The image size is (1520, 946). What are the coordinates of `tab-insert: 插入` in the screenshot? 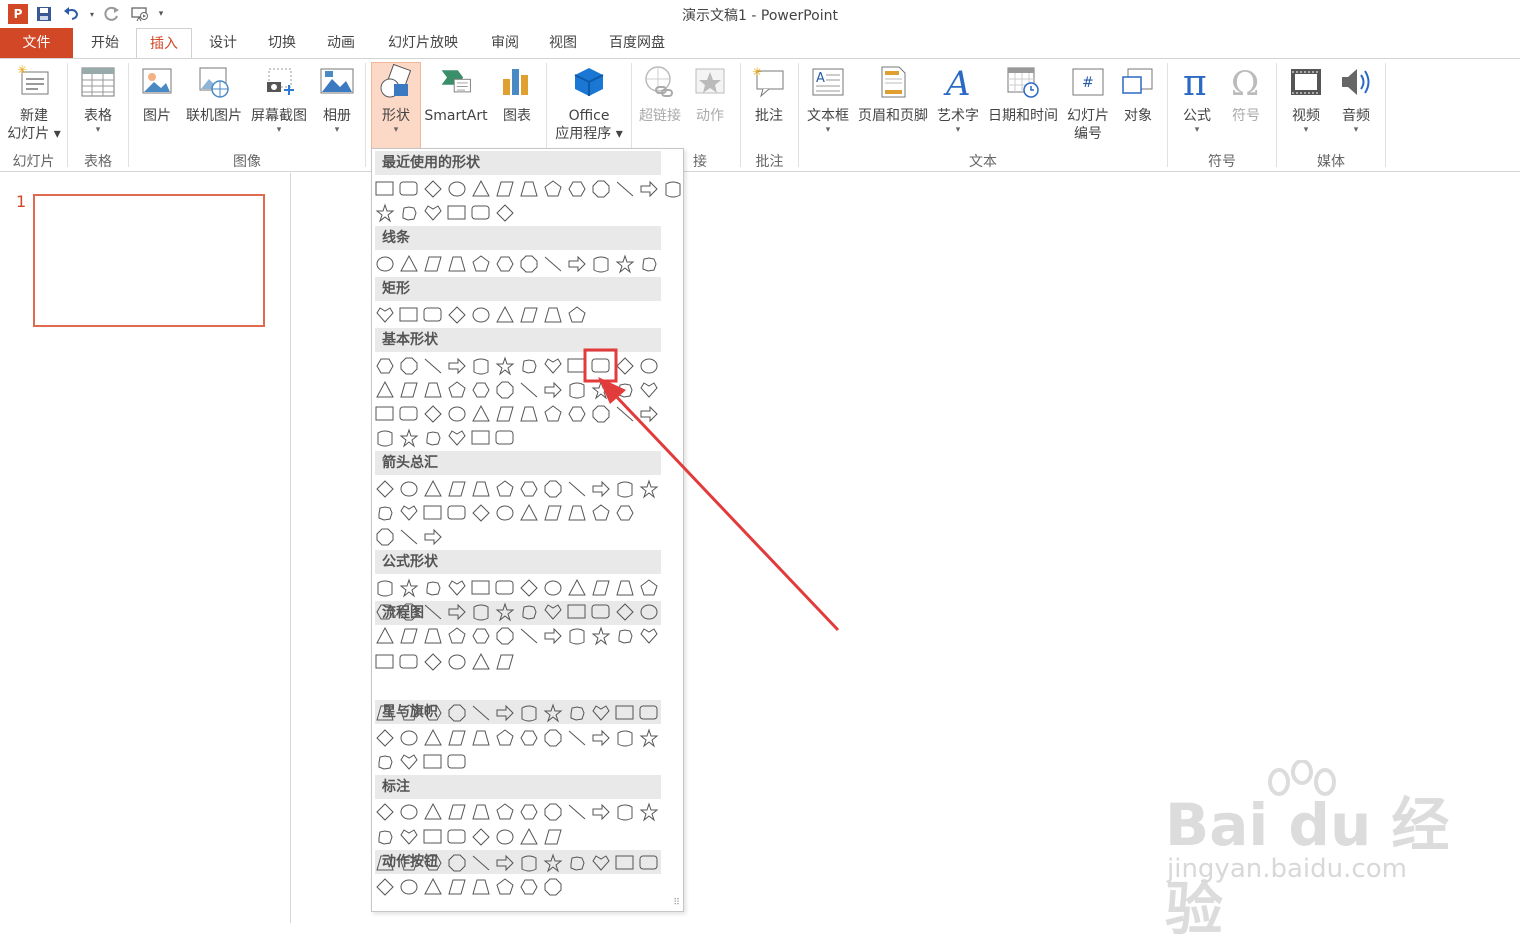 It's located at (164, 43).